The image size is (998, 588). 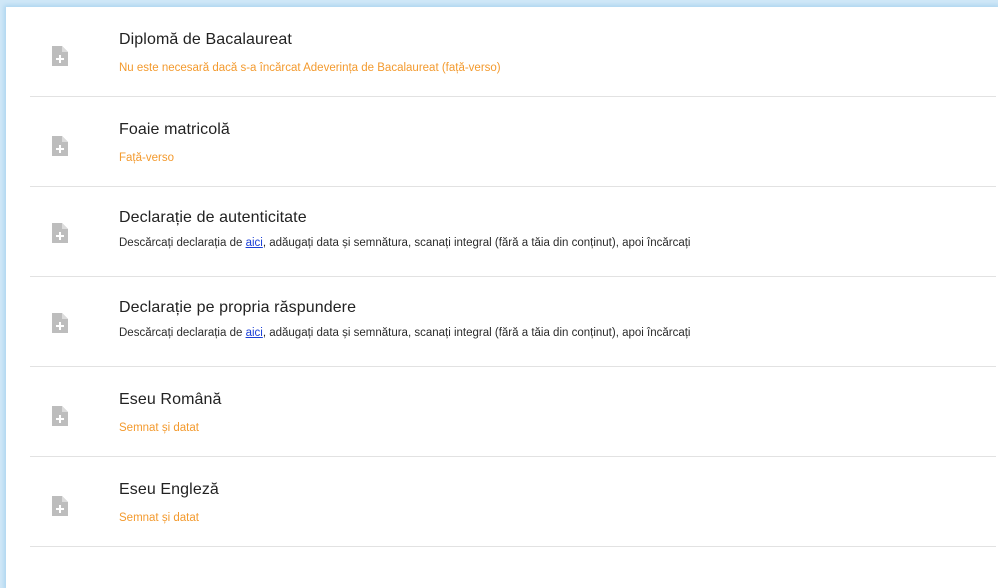 What do you see at coordinates (170, 399) in the screenshot?
I see `document-title: Eseu Română` at bounding box center [170, 399].